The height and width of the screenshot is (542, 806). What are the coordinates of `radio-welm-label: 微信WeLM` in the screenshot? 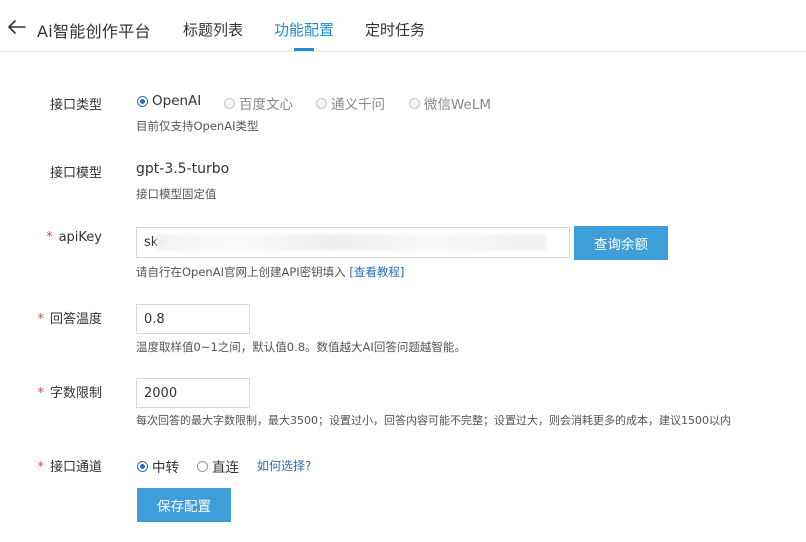 It's located at (458, 105).